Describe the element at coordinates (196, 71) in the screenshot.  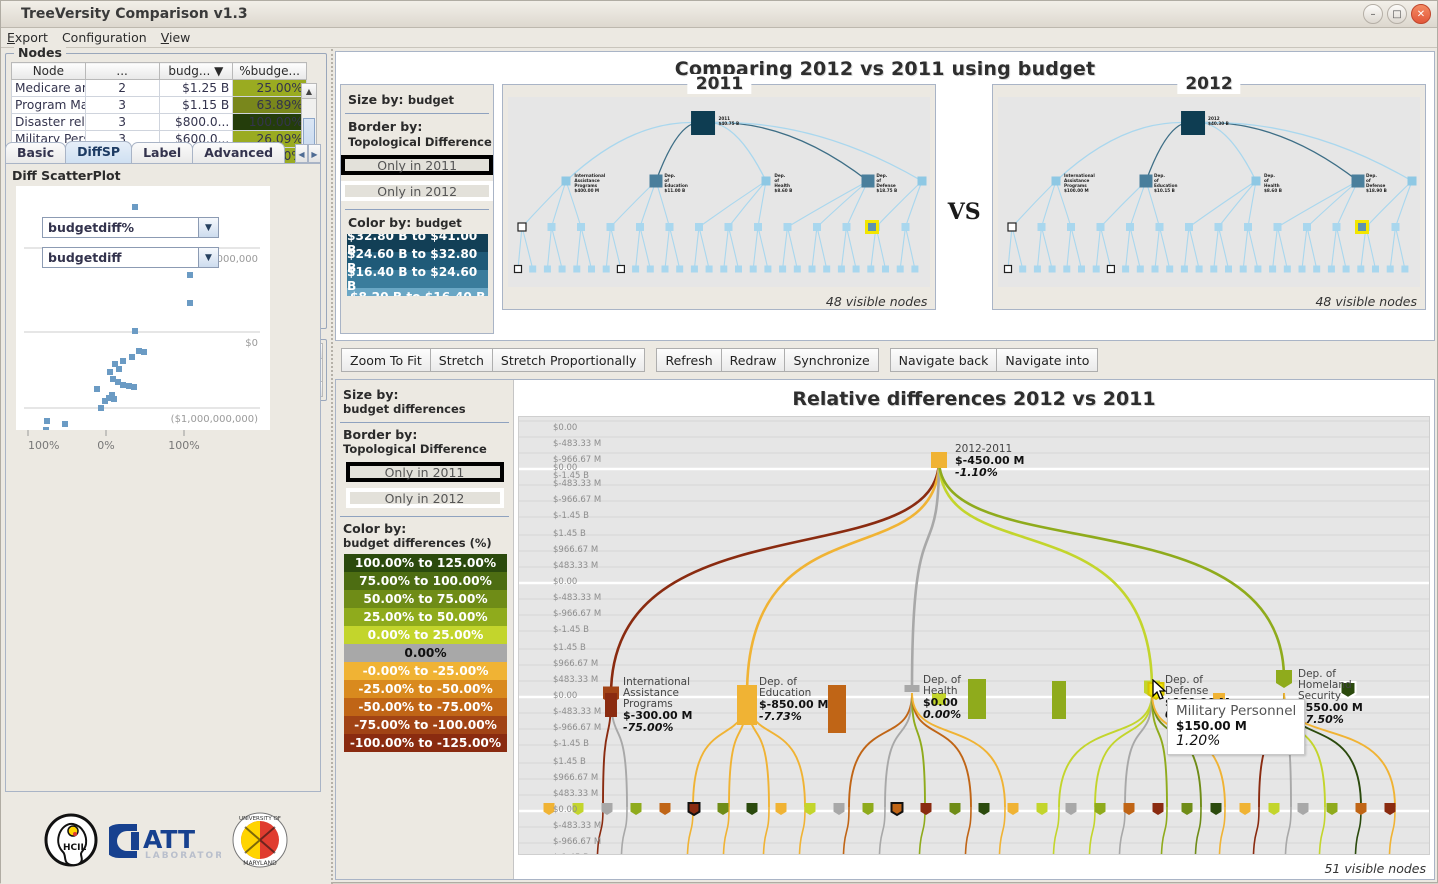
I see `col-budget: budg... ▼` at that location.